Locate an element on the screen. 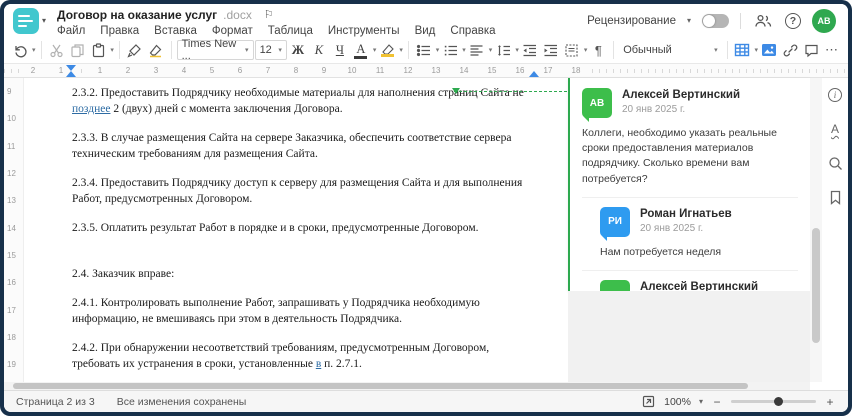  insert-image-button is located at coordinates (769, 50).